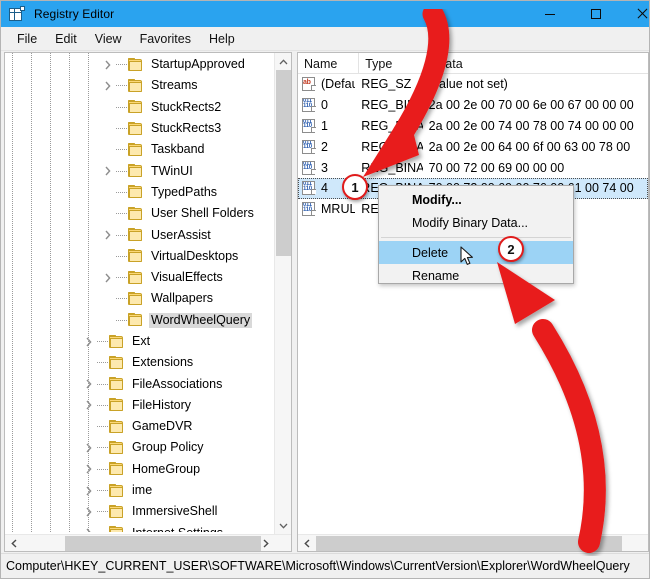 This screenshot has width=650, height=579. What do you see at coordinates (141, 341) in the screenshot?
I see `tree-item-label: Ext` at bounding box center [141, 341].